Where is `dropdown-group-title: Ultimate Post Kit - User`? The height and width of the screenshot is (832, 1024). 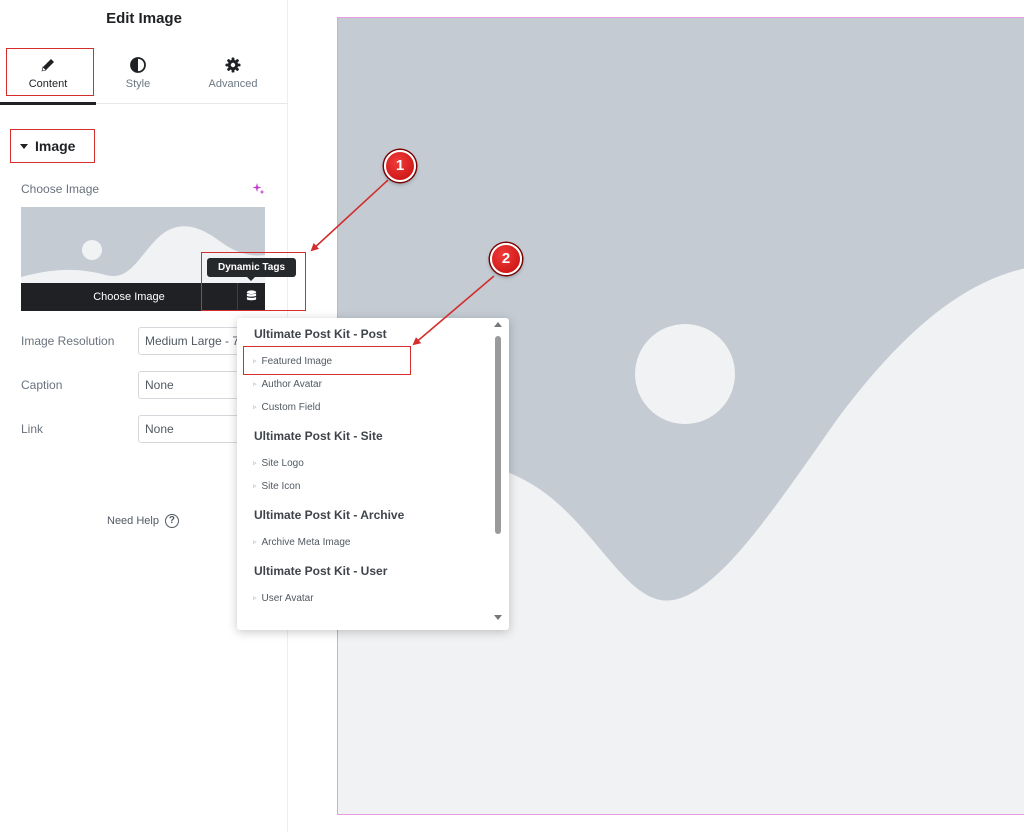
dropdown-group-title: Ultimate Post Kit - User is located at coordinates (321, 571).